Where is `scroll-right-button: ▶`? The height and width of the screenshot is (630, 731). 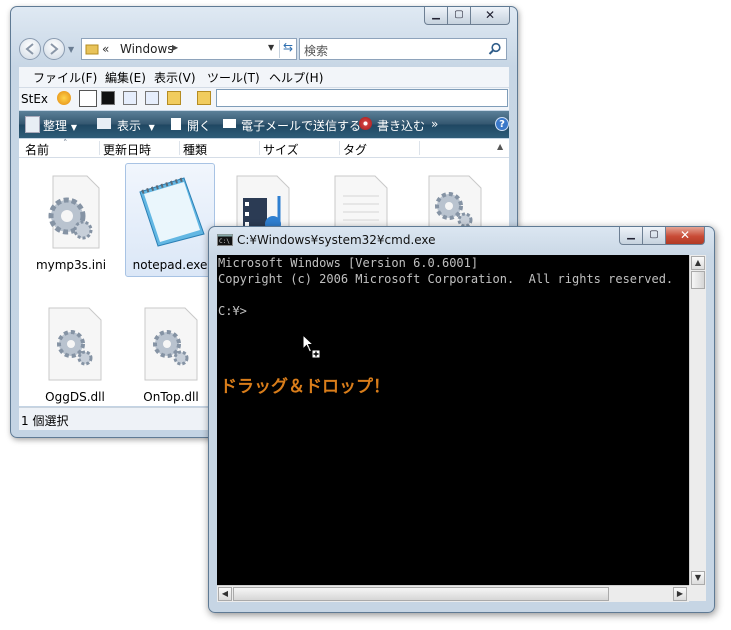 scroll-right-button: ▶ is located at coordinates (680, 594).